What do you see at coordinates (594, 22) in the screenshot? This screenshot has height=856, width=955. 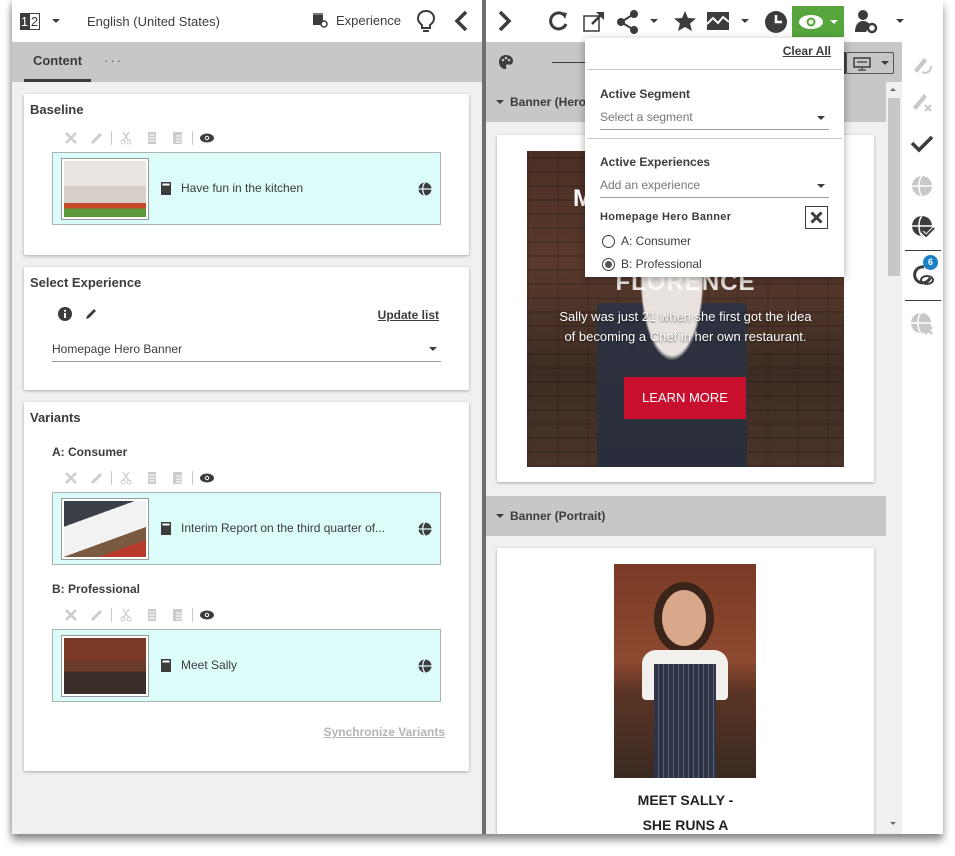 I see `open-external-icon` at bounding box center [594, 22].